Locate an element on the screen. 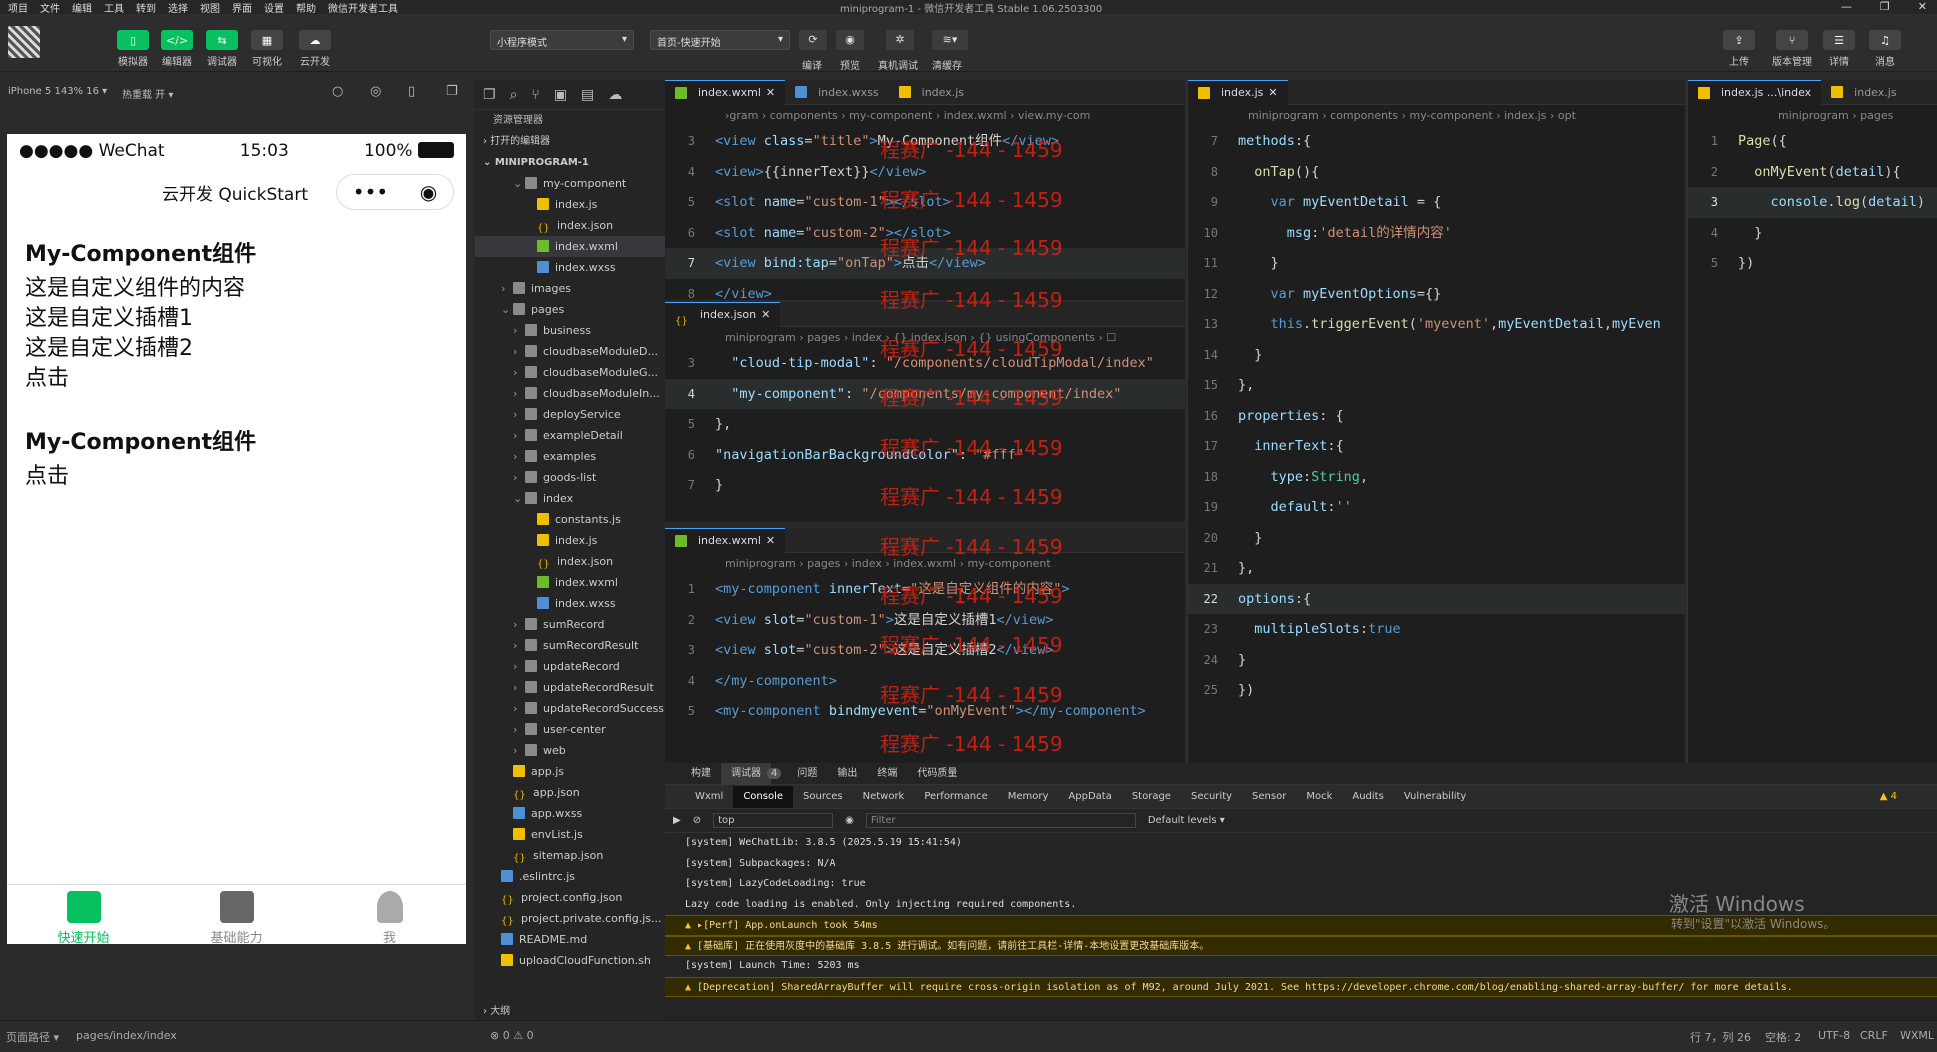 The image size is (1937, 1052). panel-tab: 问题 is located at coordinates (807, 774).